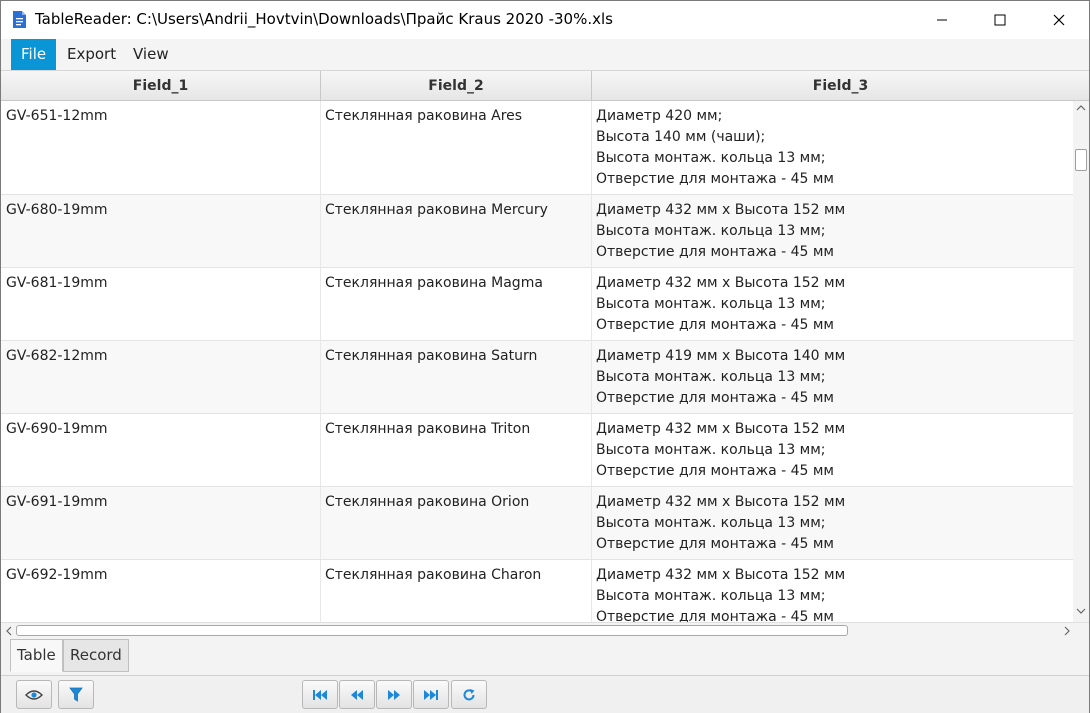 The width and height of the screenshot is (1090, 713). I want to click on cell-field-2: Стеклянная раковина Charon, so click(456, 591).